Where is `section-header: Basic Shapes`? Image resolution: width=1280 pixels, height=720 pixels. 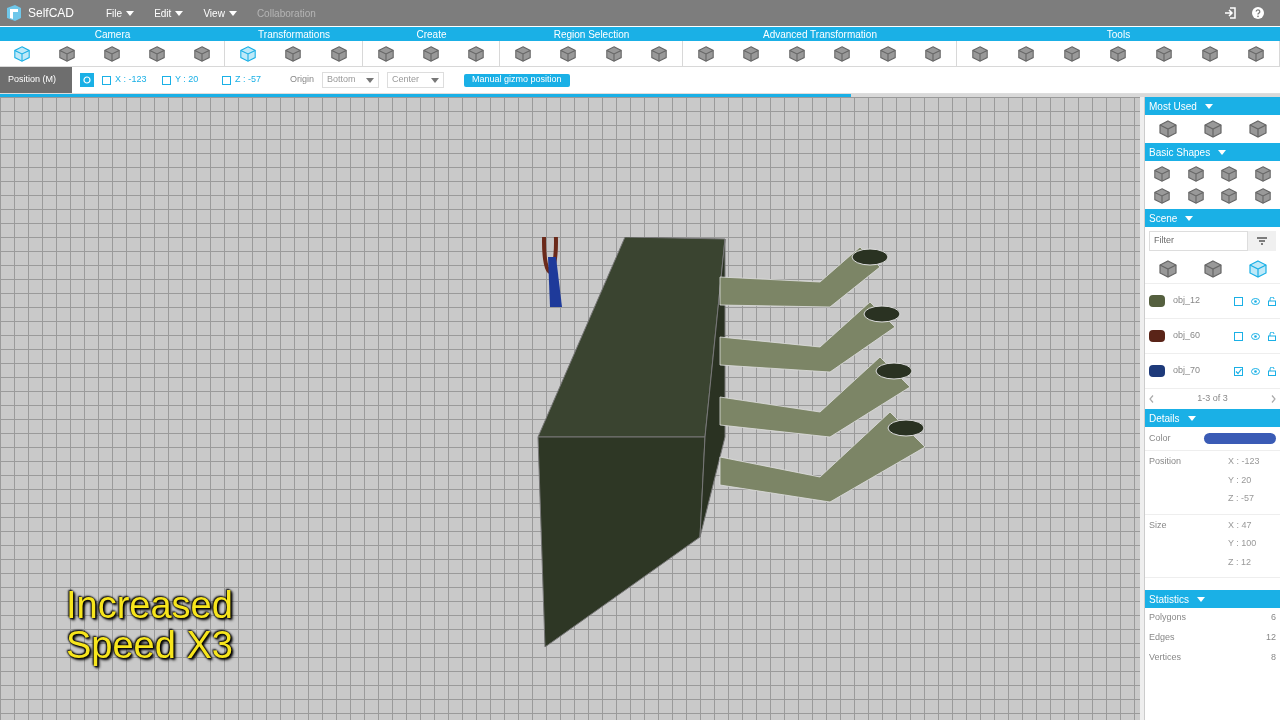 section-header: Basic Shapes is located at coordinates (1212, 152).